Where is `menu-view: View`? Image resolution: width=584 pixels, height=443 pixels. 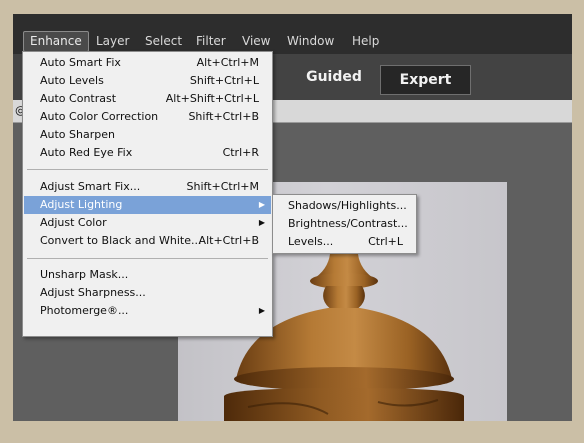
menu-view: View is located at coordinates (256, 41).